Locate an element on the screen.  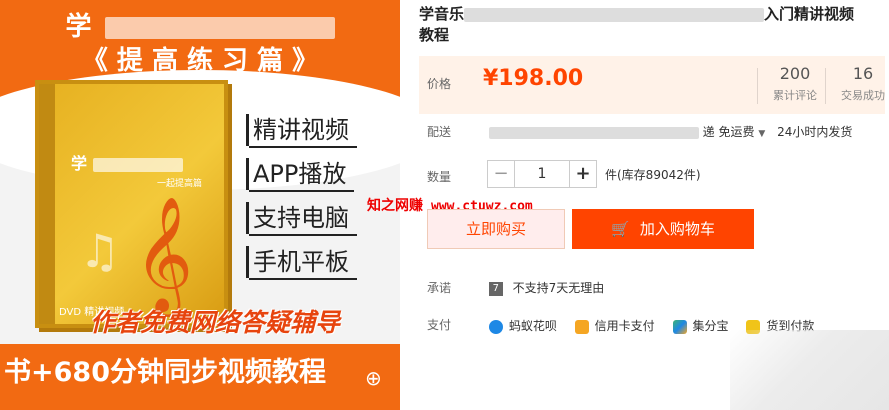
dvd-spine is located at coordinates (47, 204).